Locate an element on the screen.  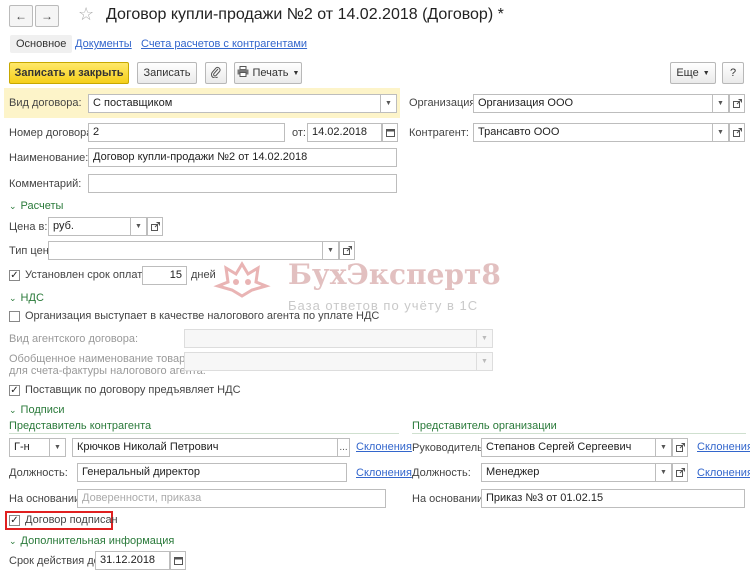
forward-button: → is located at coordinates (47, 16).